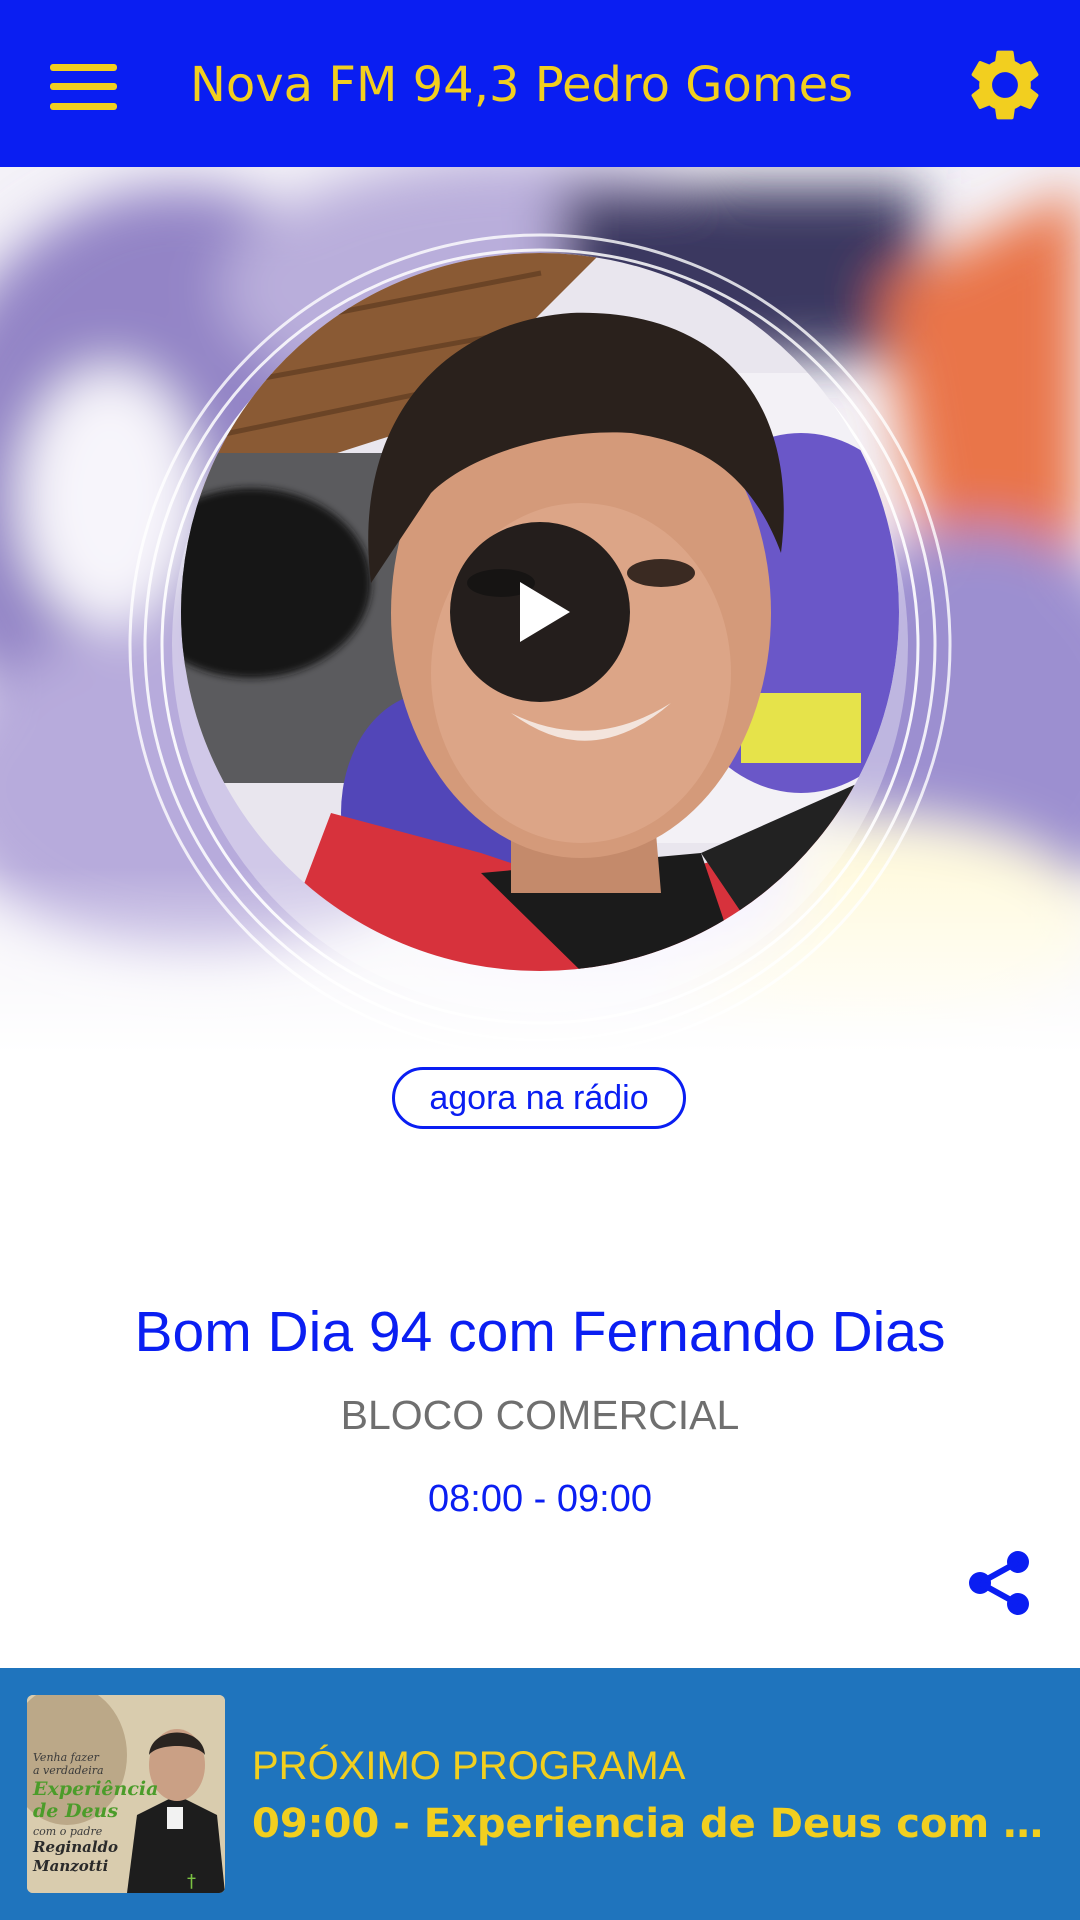 This screenshot has height=1920, width=1080. Describe the element at coordinates (540, 1499) in the screenshot. I see `show-time-range: 08:00 - 09:00` at that location.